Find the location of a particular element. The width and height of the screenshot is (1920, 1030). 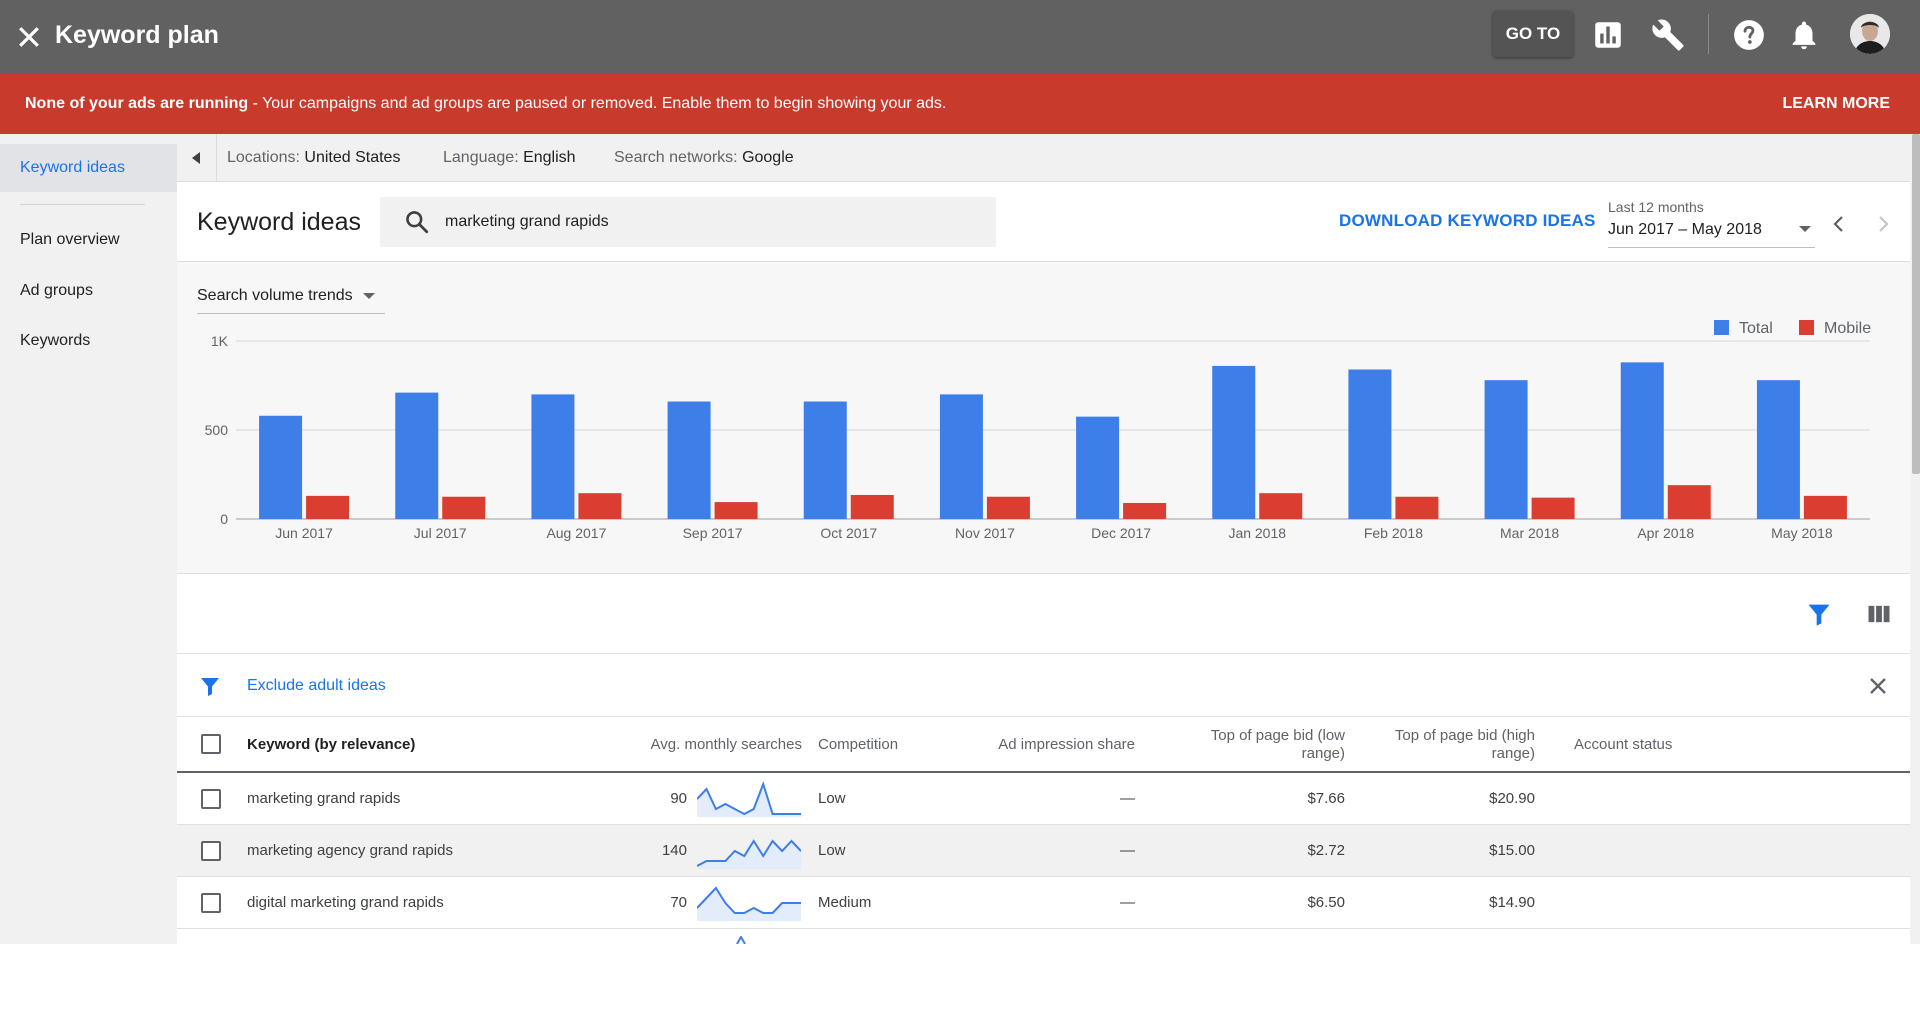

next-period-button is located at coordinates (1883, 224).